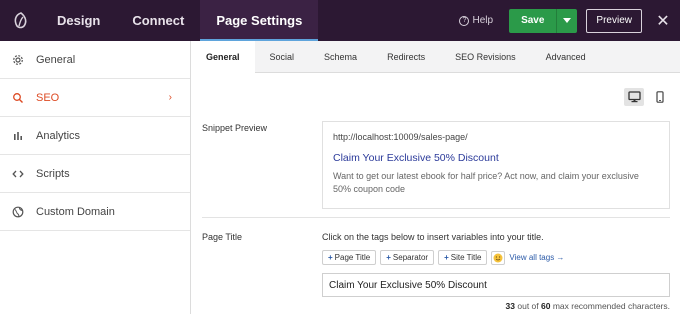  I want to click on tag-label: Separator, so click(410, 257).